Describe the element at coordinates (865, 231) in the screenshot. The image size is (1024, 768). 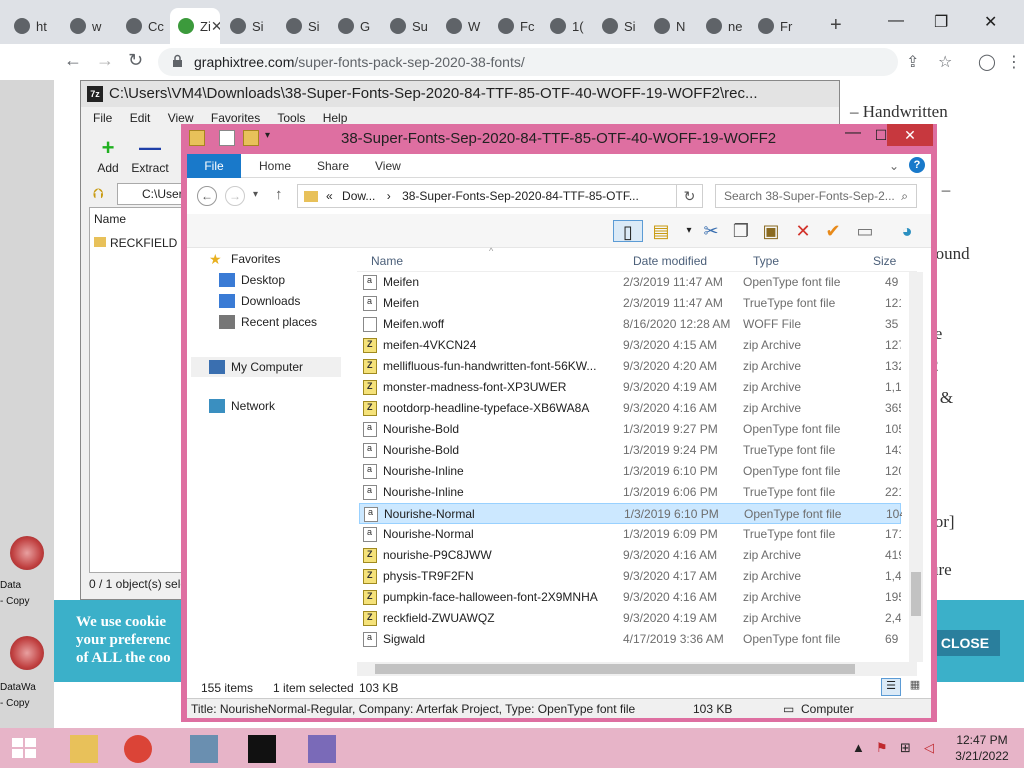
I see `rename-icon: ▭` at that location.